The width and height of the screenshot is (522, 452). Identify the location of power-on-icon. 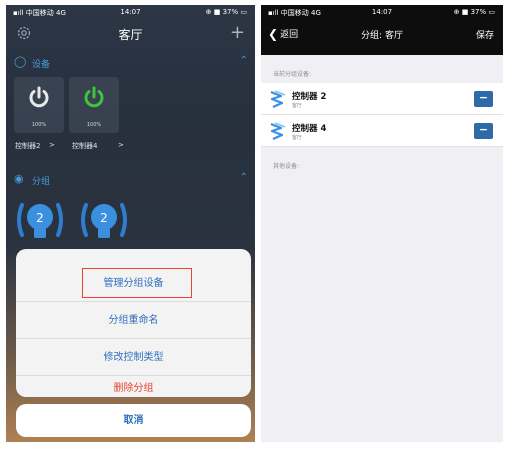
(94, 97).